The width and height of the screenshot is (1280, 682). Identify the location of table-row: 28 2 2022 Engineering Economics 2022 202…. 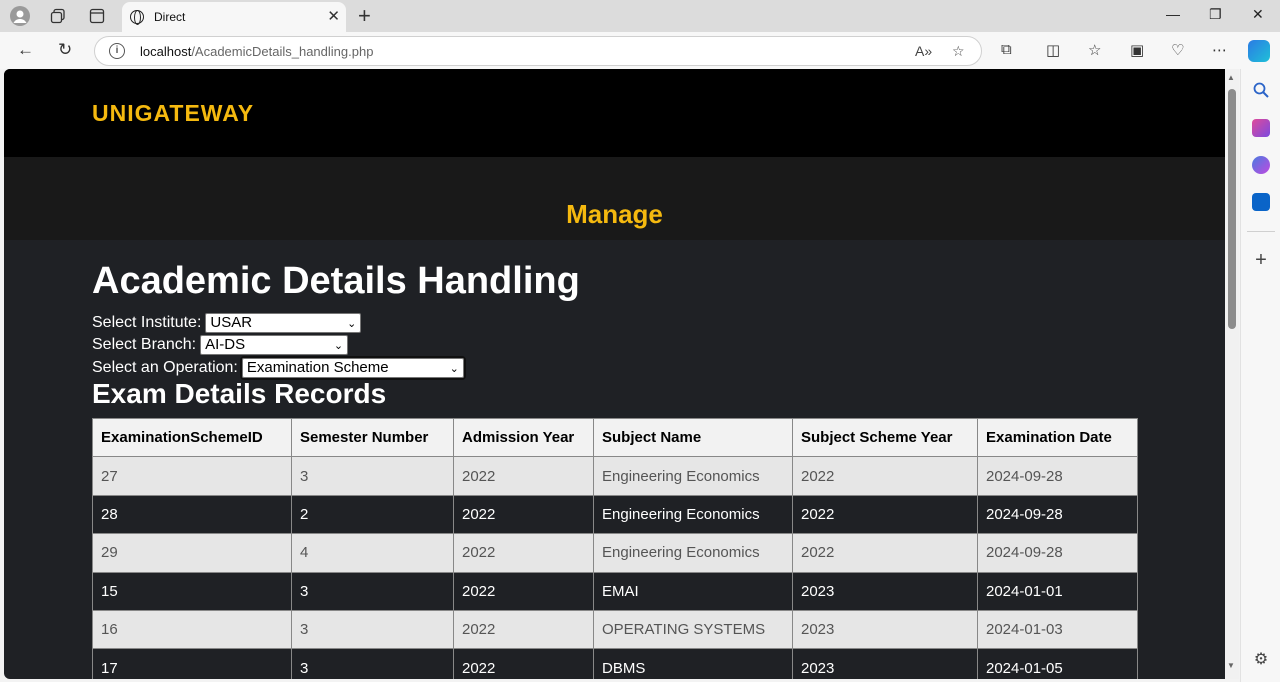
(615, 514).